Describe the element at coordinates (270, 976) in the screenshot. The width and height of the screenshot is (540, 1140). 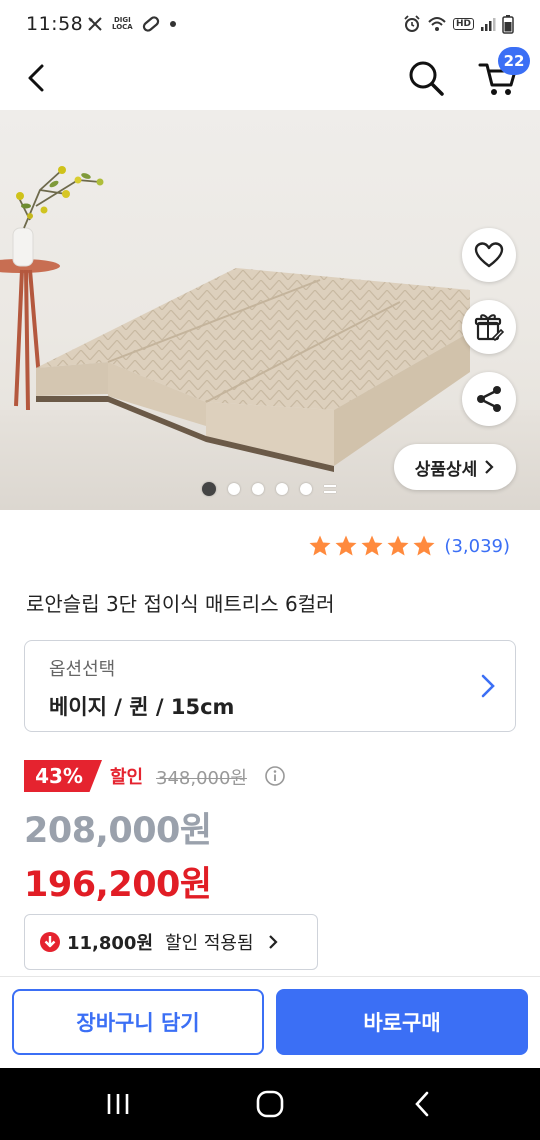
I see `divider` at that location.